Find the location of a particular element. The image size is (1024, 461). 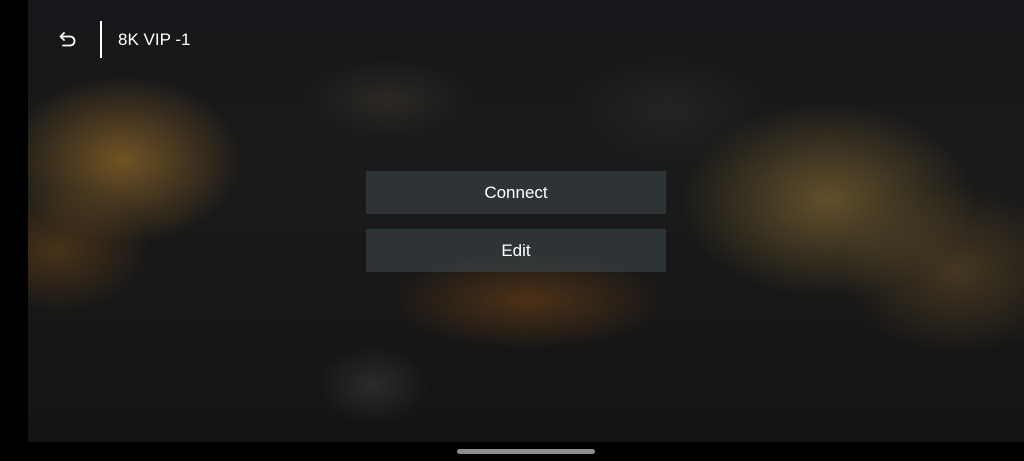

back-button is located at coordinates (68, 40).